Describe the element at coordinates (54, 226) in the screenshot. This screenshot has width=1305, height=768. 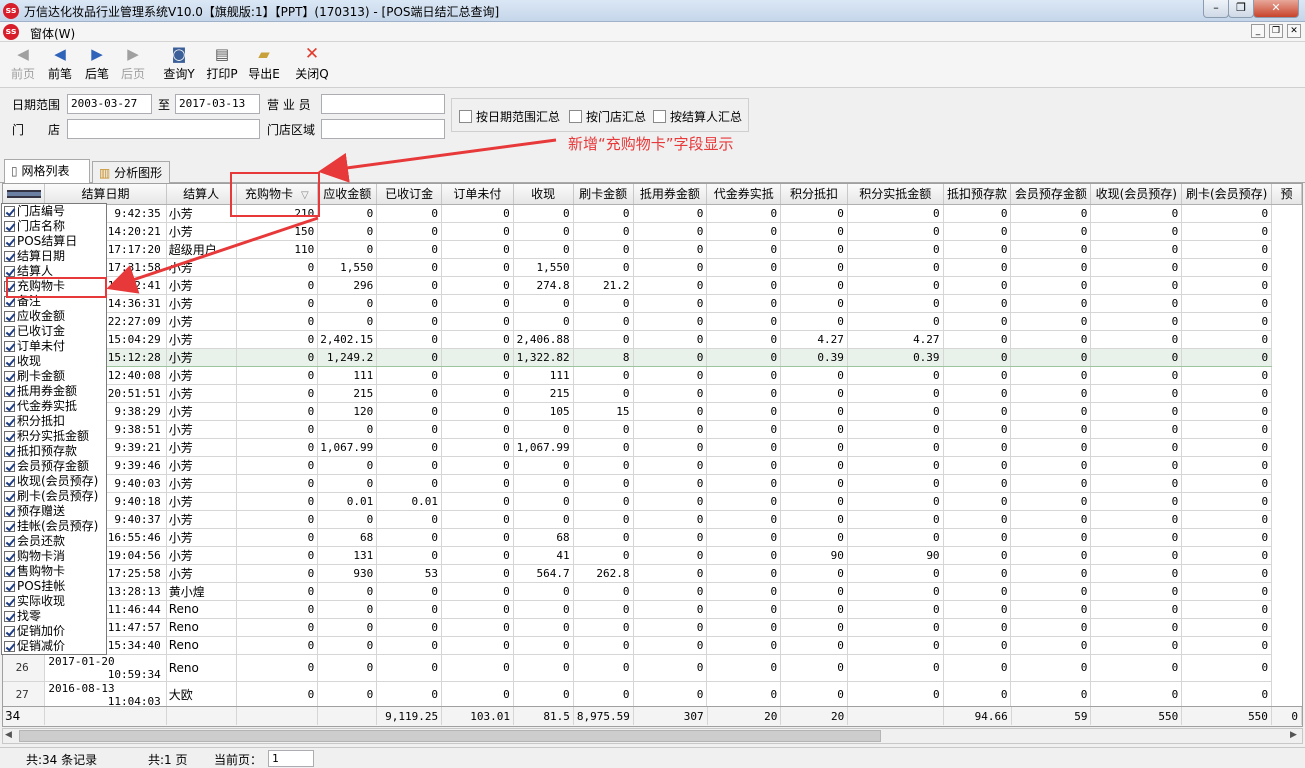
I see `column-menu-item: 门店名称` at that location.